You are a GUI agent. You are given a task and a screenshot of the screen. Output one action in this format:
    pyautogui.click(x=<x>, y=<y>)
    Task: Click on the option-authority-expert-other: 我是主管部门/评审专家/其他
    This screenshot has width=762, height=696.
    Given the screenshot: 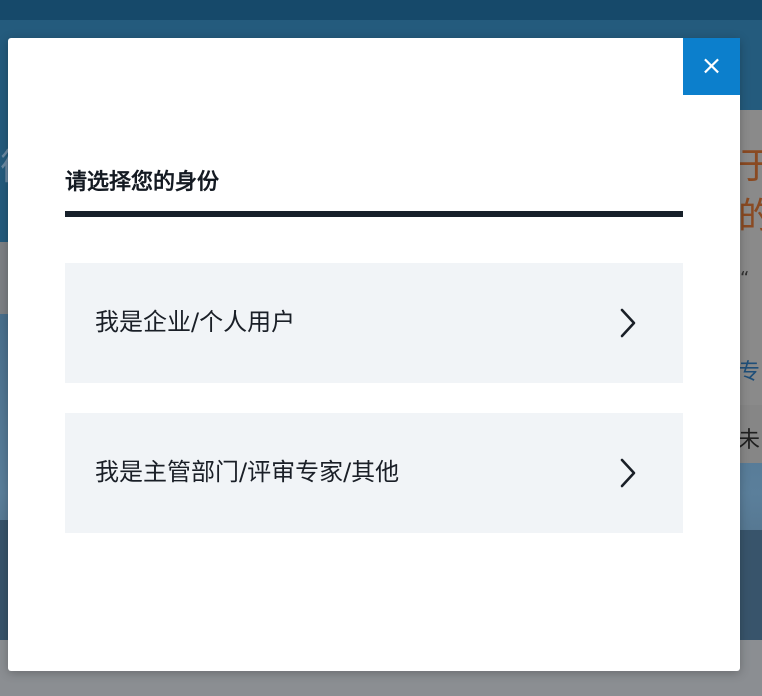 What is the action you would take?
    pyautogui.click(x=374, y=473)
    